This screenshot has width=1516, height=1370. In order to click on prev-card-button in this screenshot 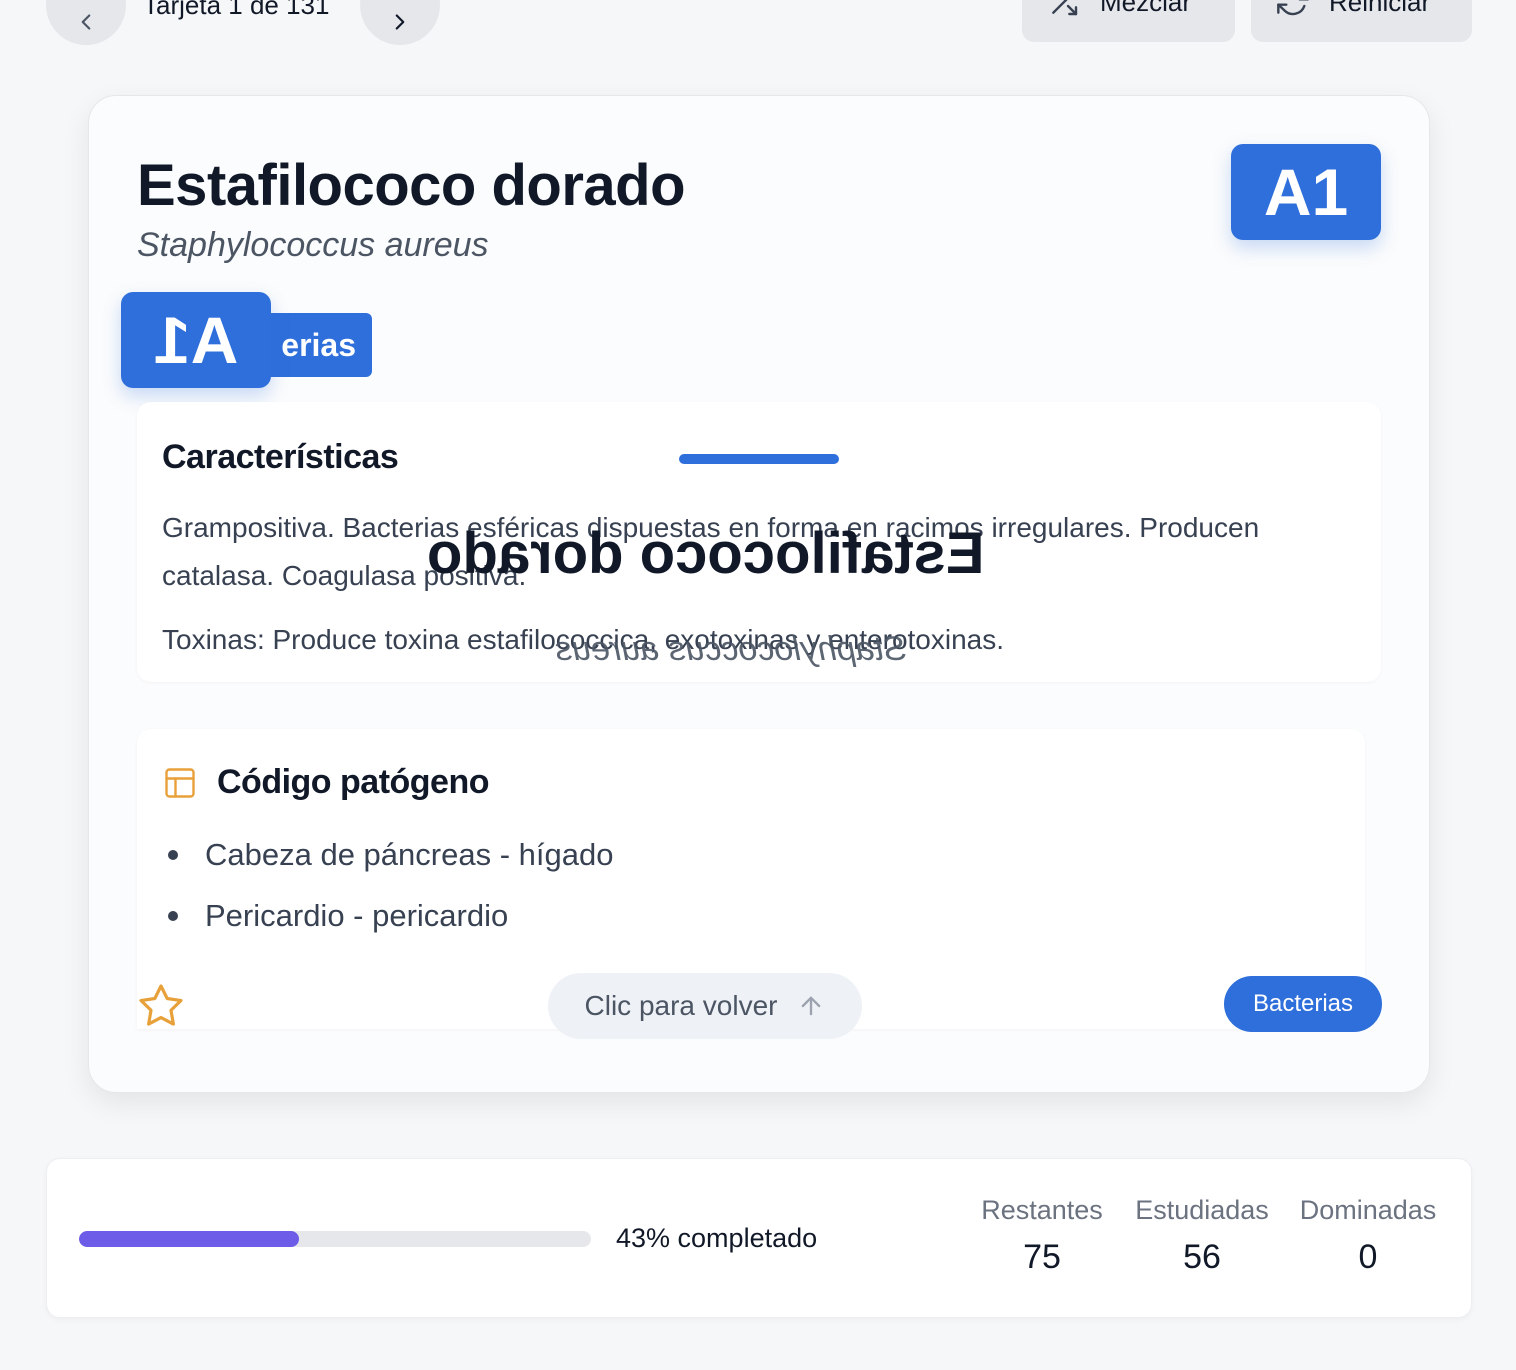, I will do `click(86, 22)`.